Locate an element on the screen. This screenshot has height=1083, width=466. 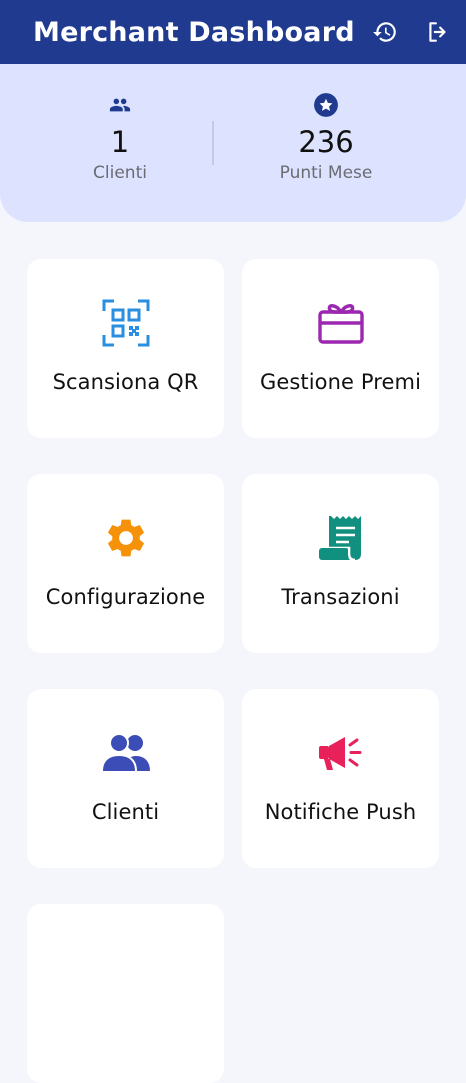
clients-count: 1 is located at coordinates (120, 142).